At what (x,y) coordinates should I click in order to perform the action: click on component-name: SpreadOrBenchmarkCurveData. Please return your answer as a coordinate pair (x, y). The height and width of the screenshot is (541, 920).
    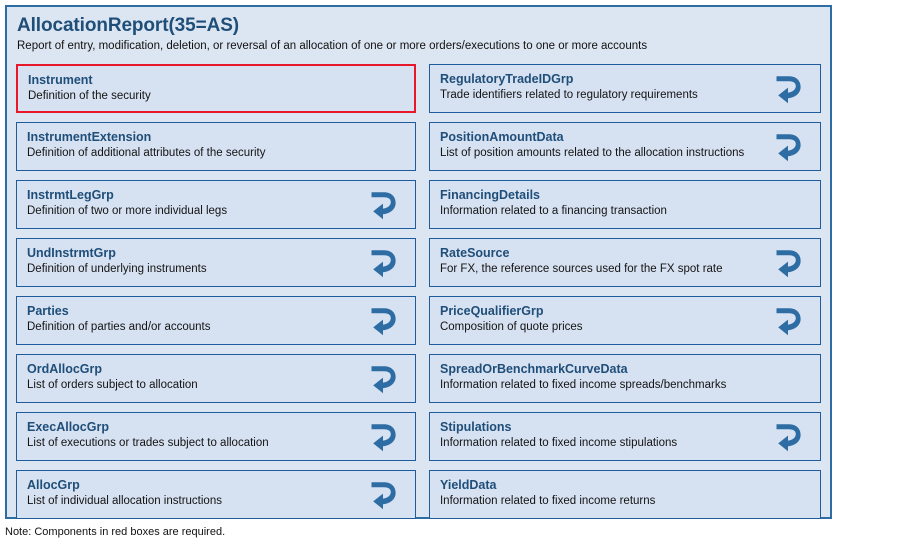
    Looking at the image, I should click on (533, 369).